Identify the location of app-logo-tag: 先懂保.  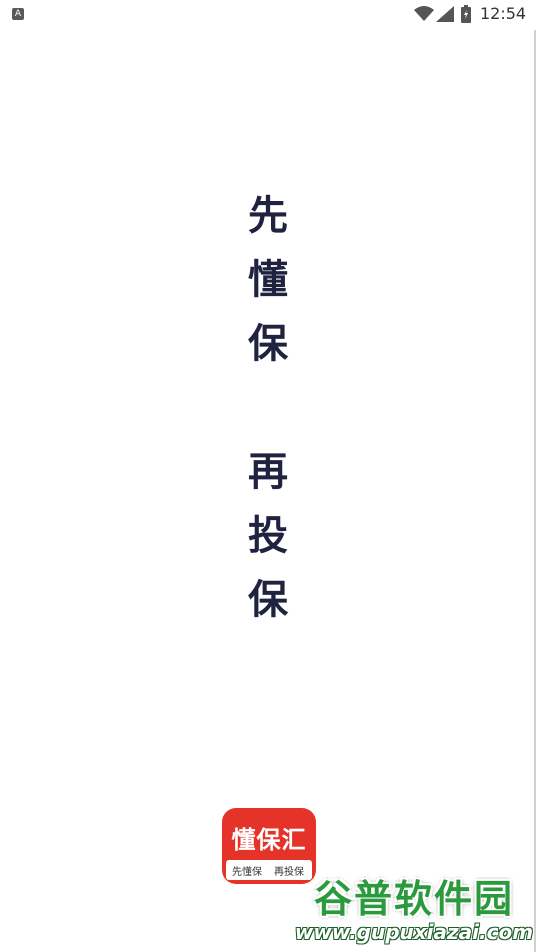
(247, 872).